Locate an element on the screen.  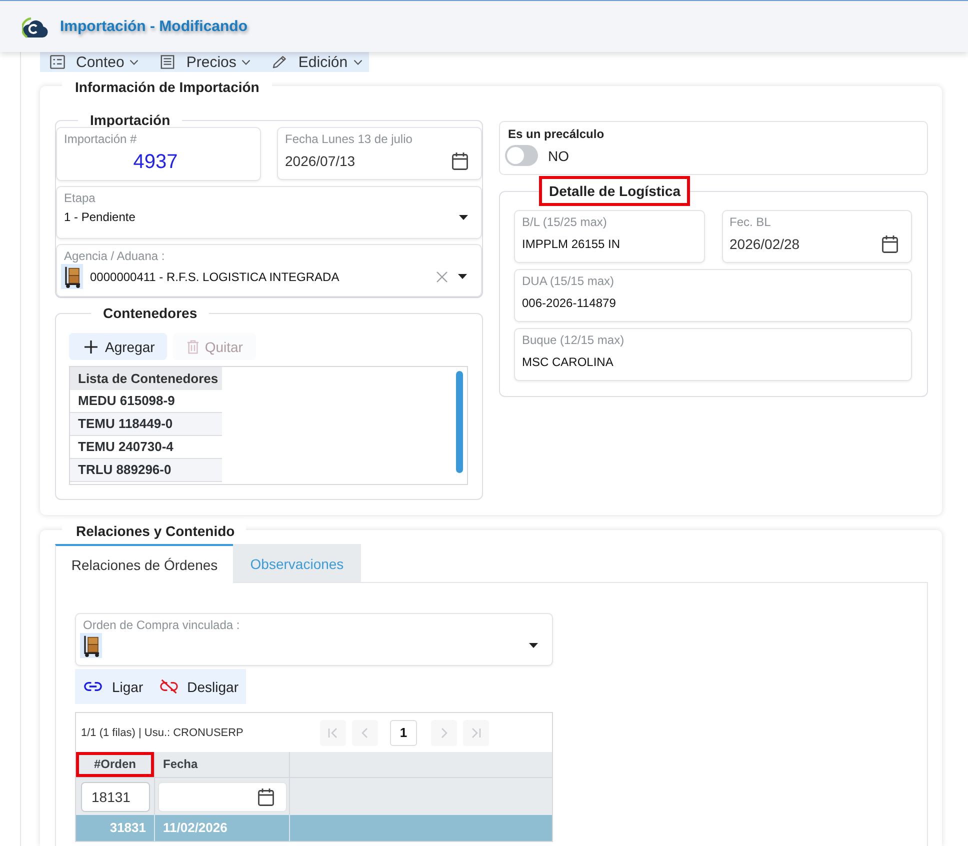
toggle-state-label: NO is located at coordinates (558, 156).